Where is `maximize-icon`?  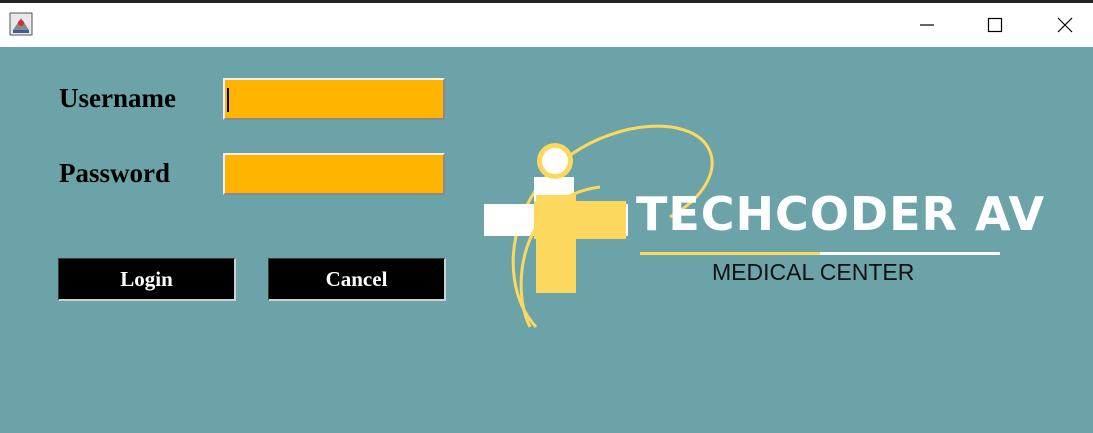
maximize-icon is located at coordinates (995, 25).